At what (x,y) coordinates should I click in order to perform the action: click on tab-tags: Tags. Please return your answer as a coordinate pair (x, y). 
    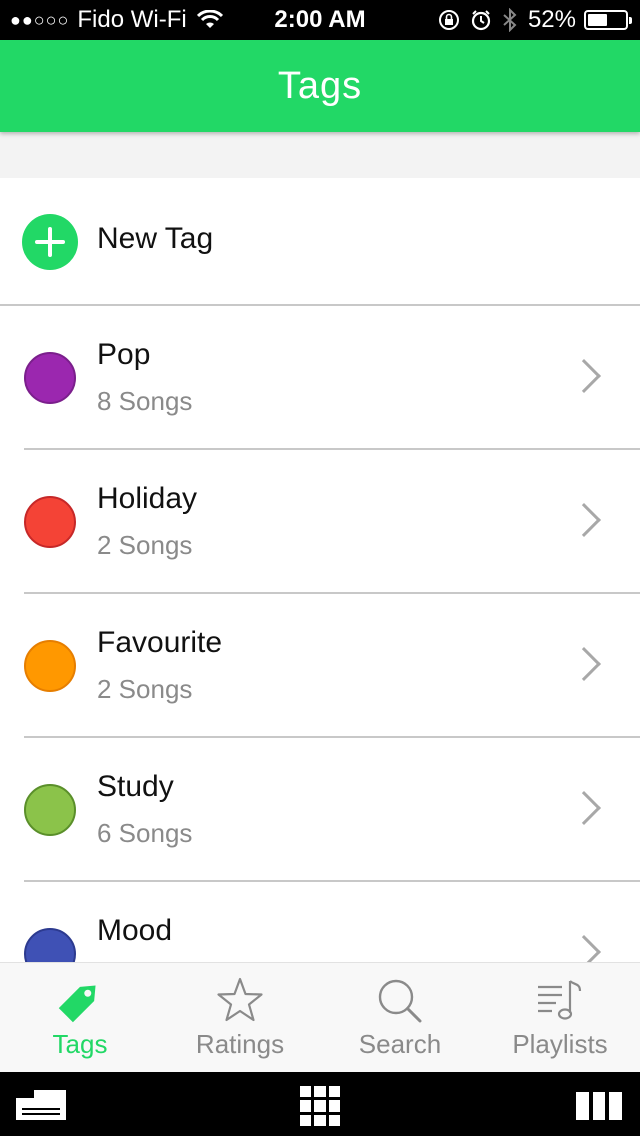
    Looking at the image, I should click on (80, 1017).